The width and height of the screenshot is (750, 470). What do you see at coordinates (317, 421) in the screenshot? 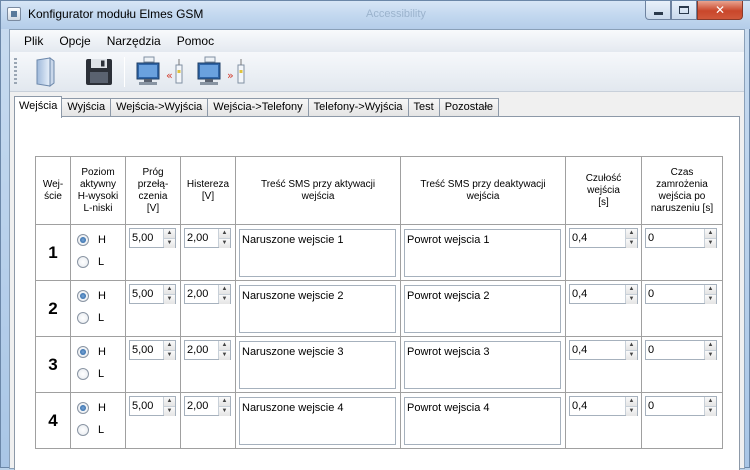
I see `sms-activation-input: Naruszone wejscie 4` at bounding box center [317, 421].